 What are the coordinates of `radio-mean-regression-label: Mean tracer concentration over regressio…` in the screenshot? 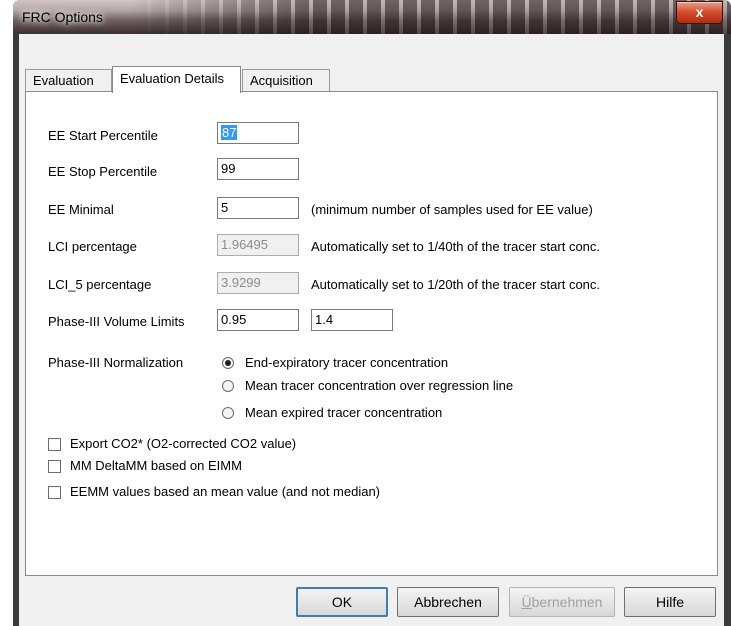 It's located at (379, 385).